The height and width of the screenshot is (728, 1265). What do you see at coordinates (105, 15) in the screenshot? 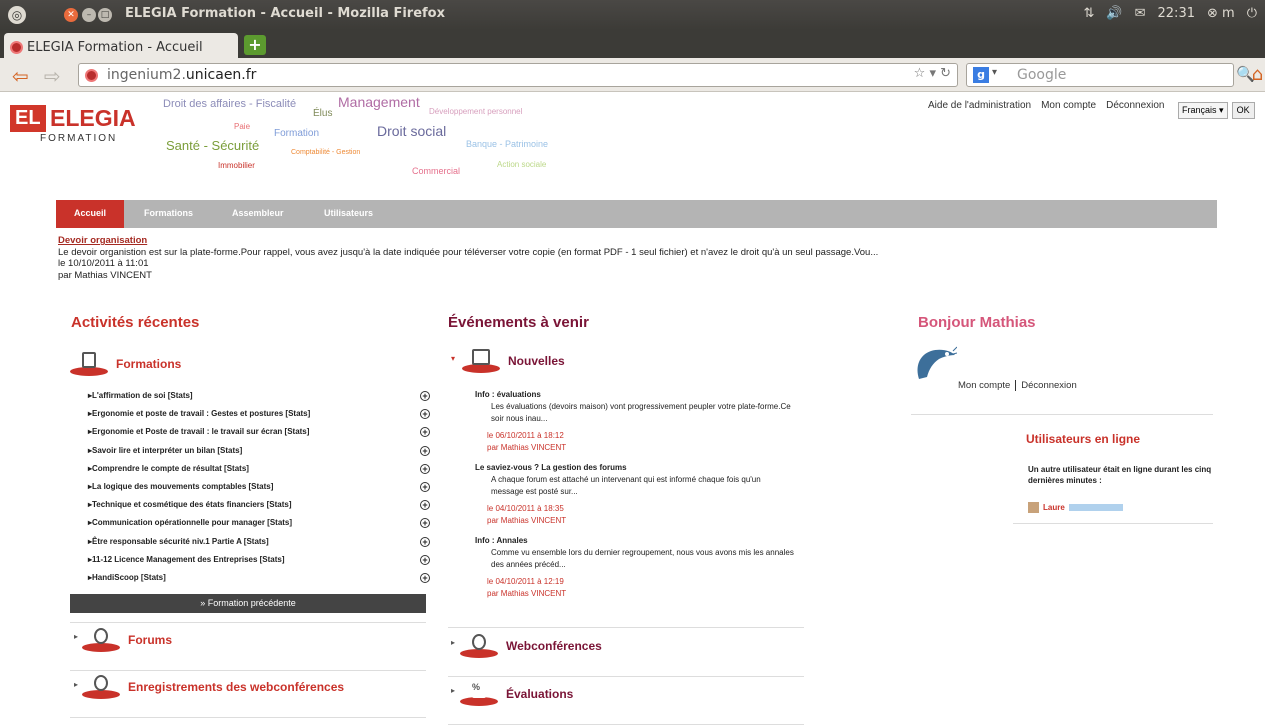
I see `window-maximize-button: □` at bounding box center [105, 15].